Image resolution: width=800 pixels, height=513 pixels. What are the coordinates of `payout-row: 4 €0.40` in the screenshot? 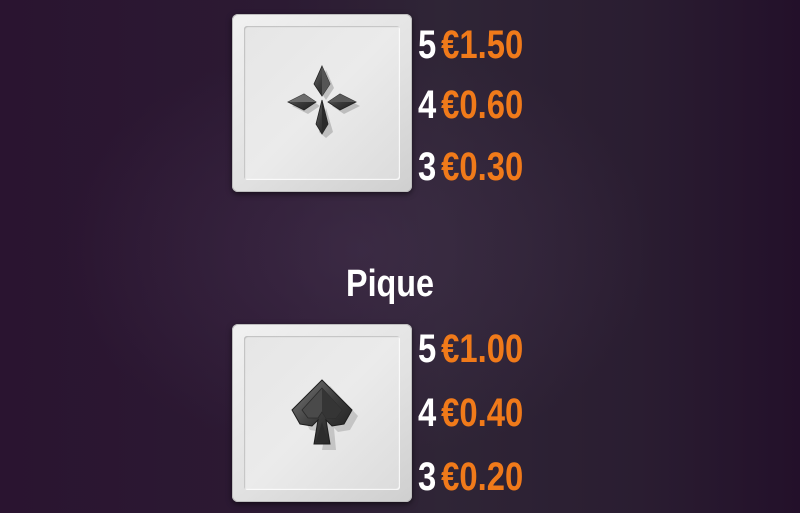 It's located at (470, 413).